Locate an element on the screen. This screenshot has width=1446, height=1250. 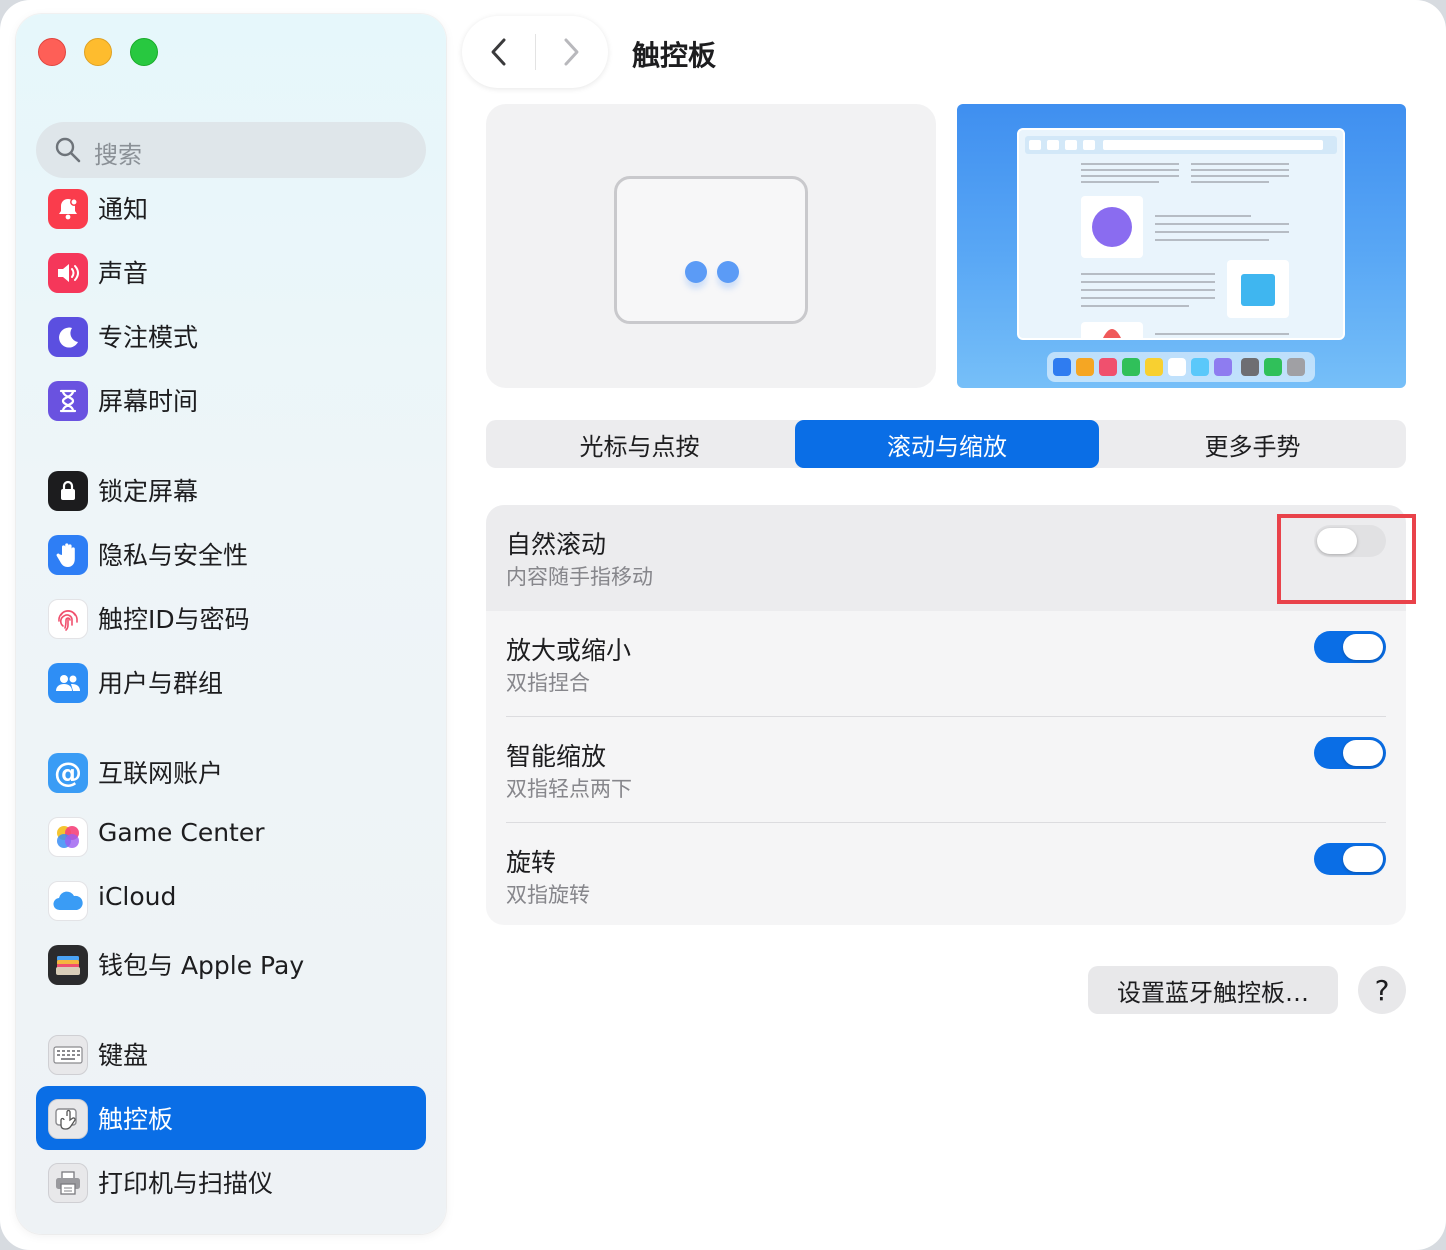
sidebar-item-users: 用户与群组 is located at coordinates (231, 682).